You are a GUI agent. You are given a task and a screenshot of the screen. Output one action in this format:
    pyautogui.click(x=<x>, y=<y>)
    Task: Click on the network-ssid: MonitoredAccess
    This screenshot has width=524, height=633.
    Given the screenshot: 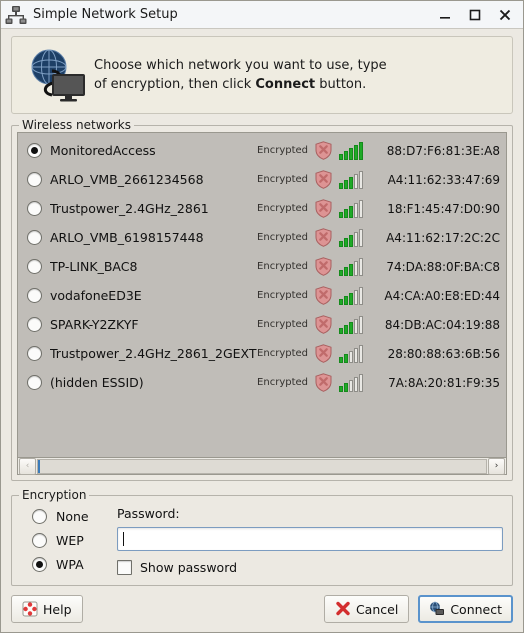 What is the action you would take?
    pyautogui.click(x=103, y=150)
    